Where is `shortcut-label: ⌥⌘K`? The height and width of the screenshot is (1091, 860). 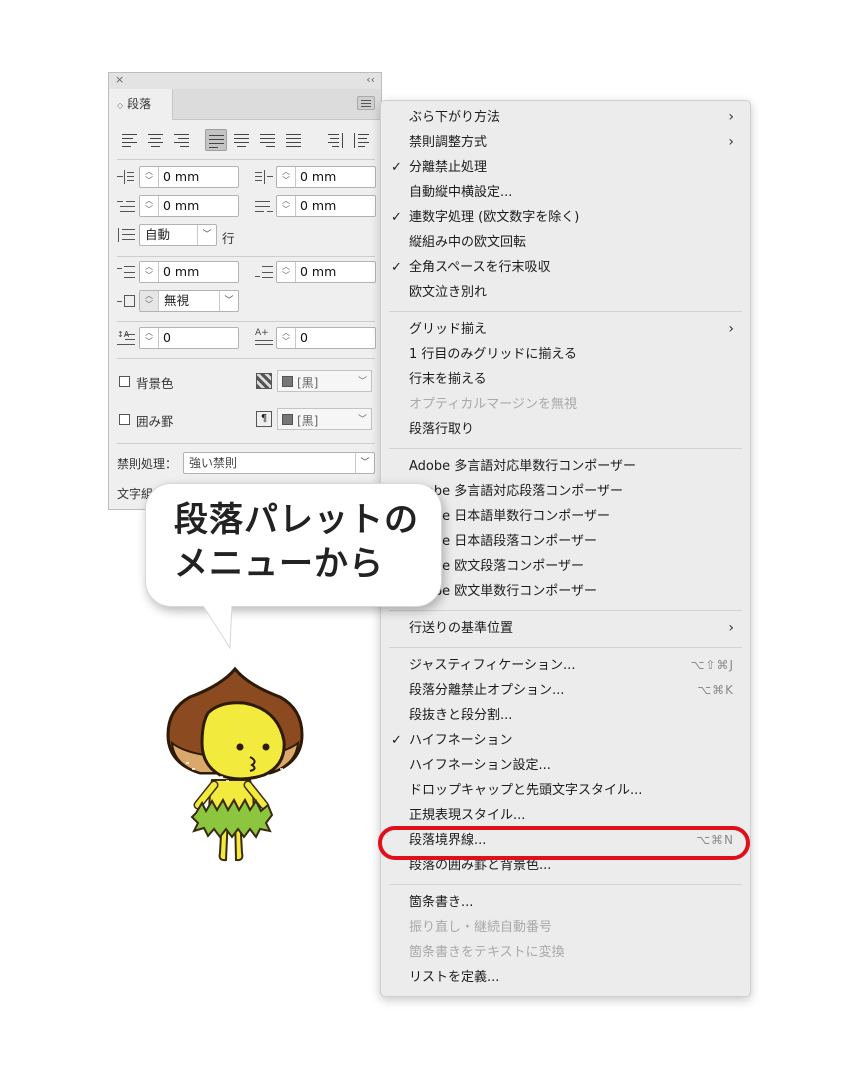 shortcut-label: ⌥⌘K is located at coordinates (715, 690).